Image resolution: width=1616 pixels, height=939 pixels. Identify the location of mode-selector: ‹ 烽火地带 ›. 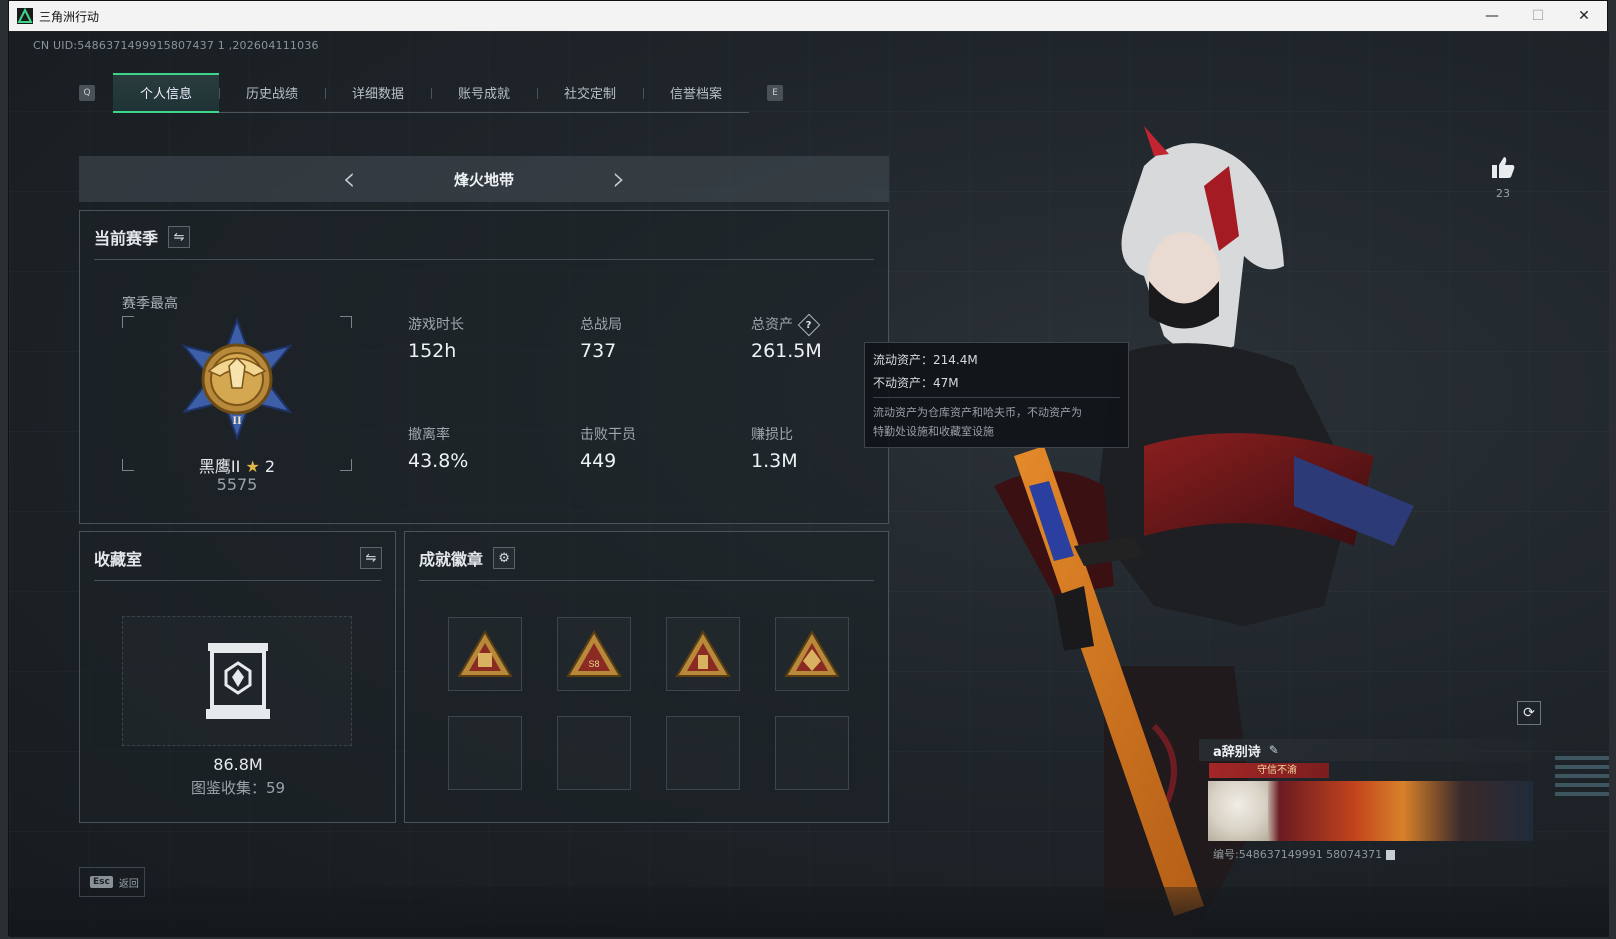
(484, 179).